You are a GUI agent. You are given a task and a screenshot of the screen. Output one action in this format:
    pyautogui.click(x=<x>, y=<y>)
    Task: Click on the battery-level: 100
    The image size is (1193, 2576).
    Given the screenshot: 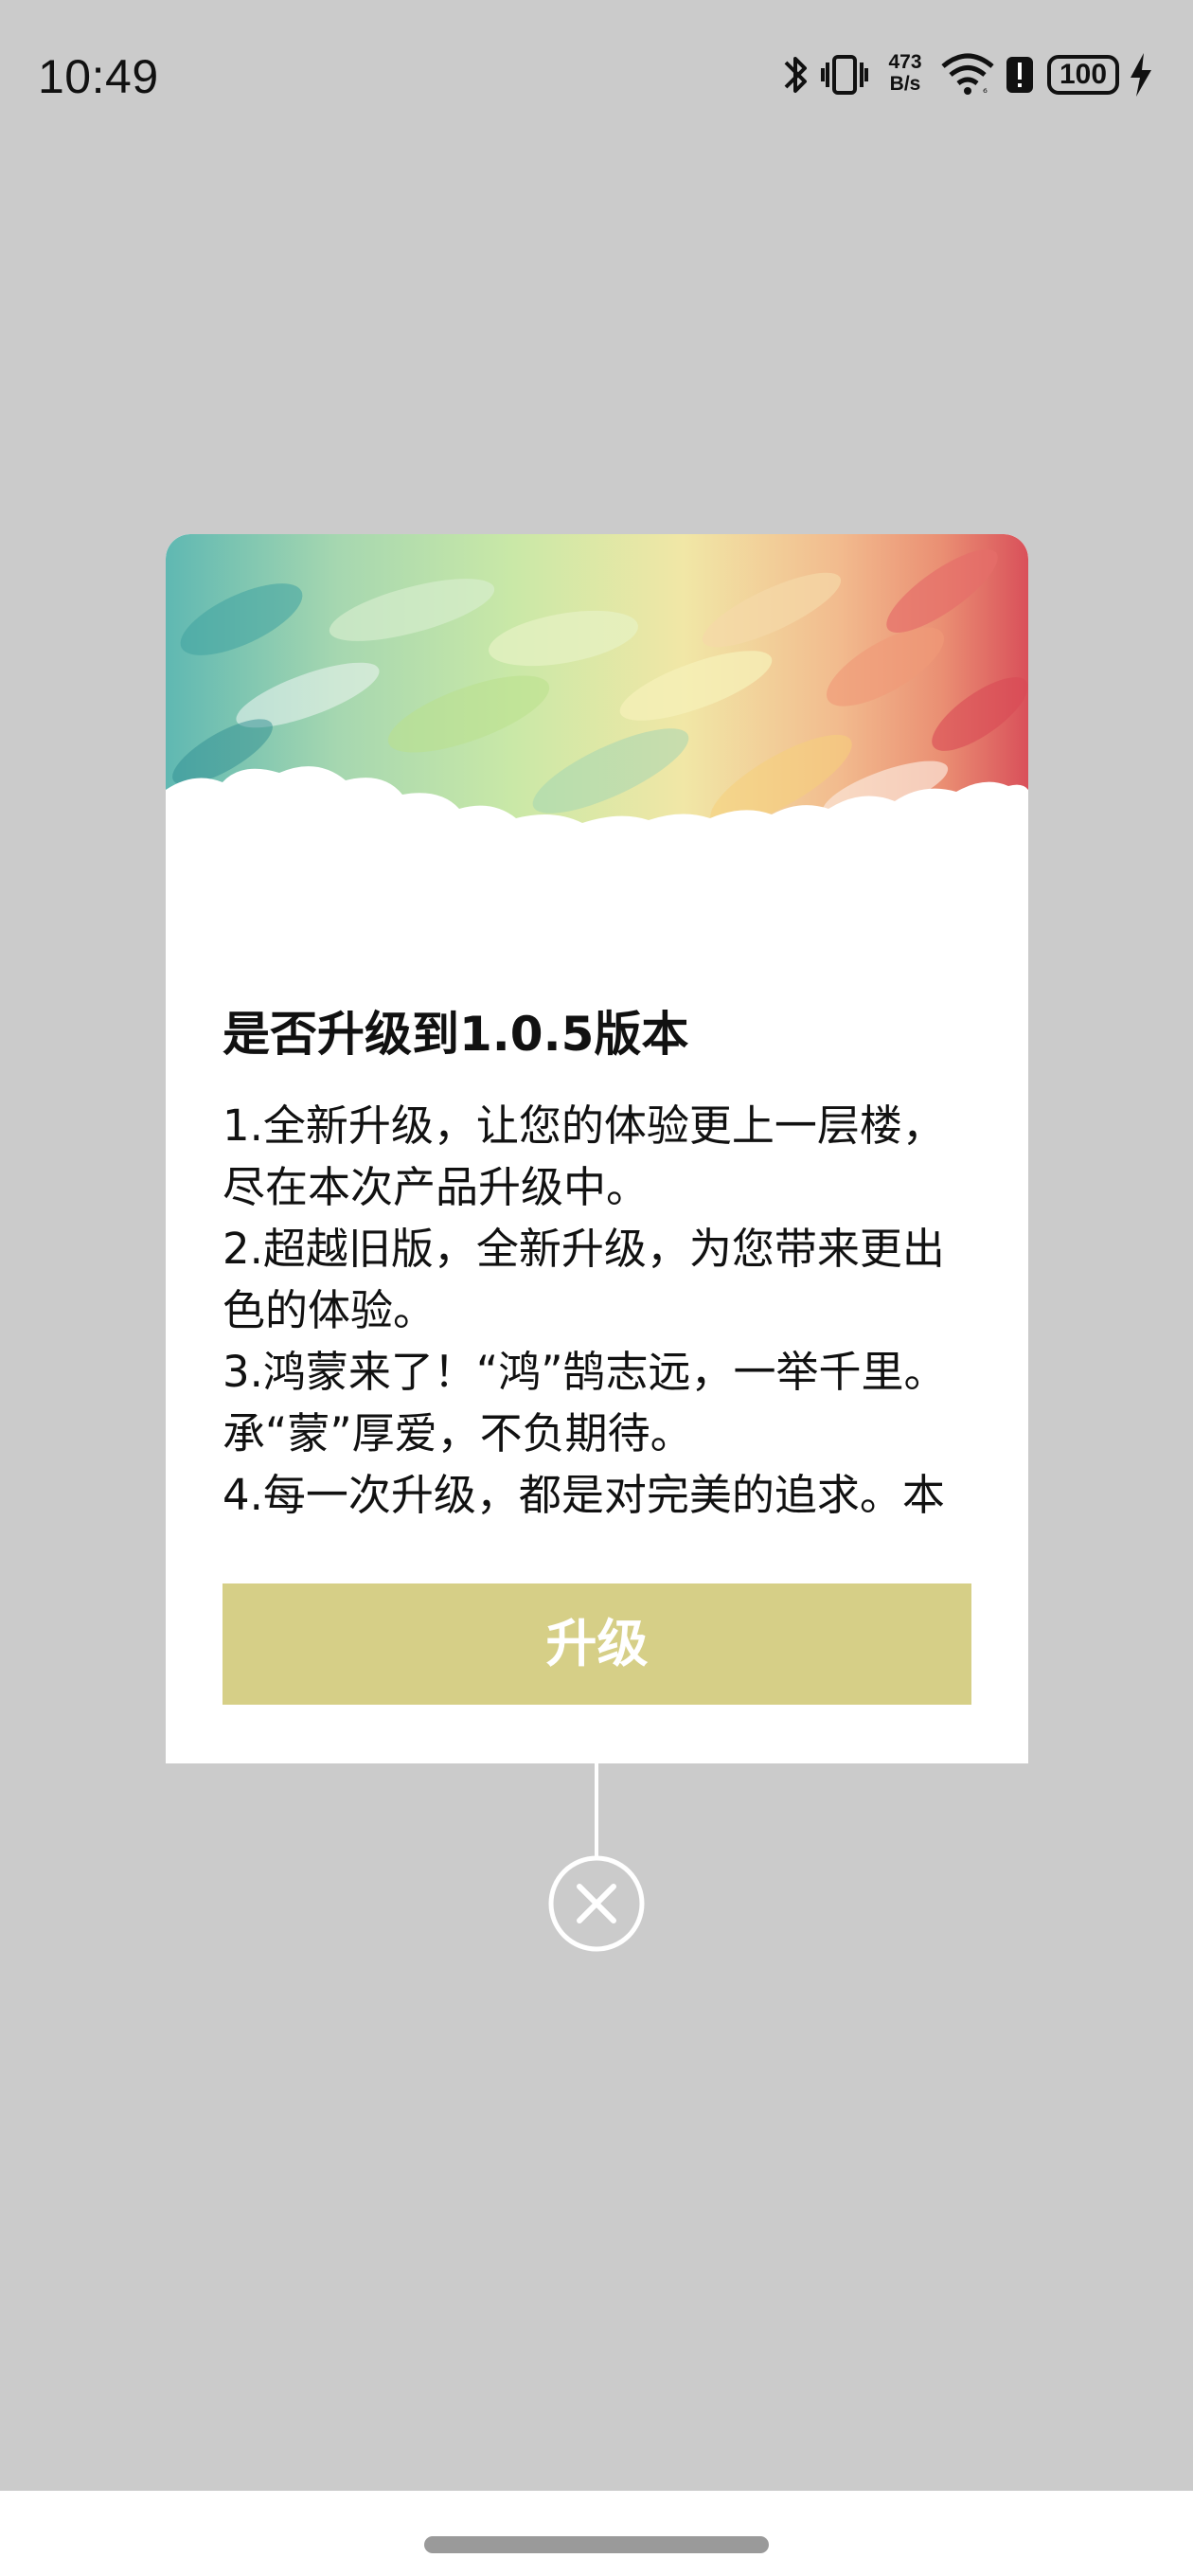 What is the action you would take?
    pyautogui.click(x=1083, y=74)
    